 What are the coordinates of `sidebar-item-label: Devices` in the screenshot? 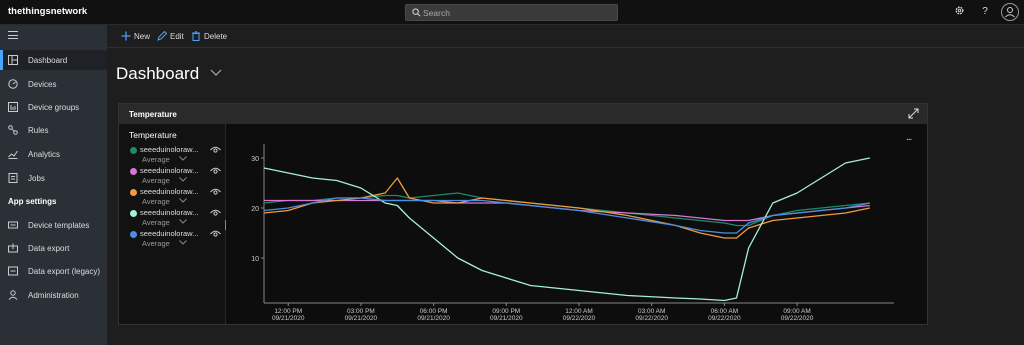 It's located at (42, 84).